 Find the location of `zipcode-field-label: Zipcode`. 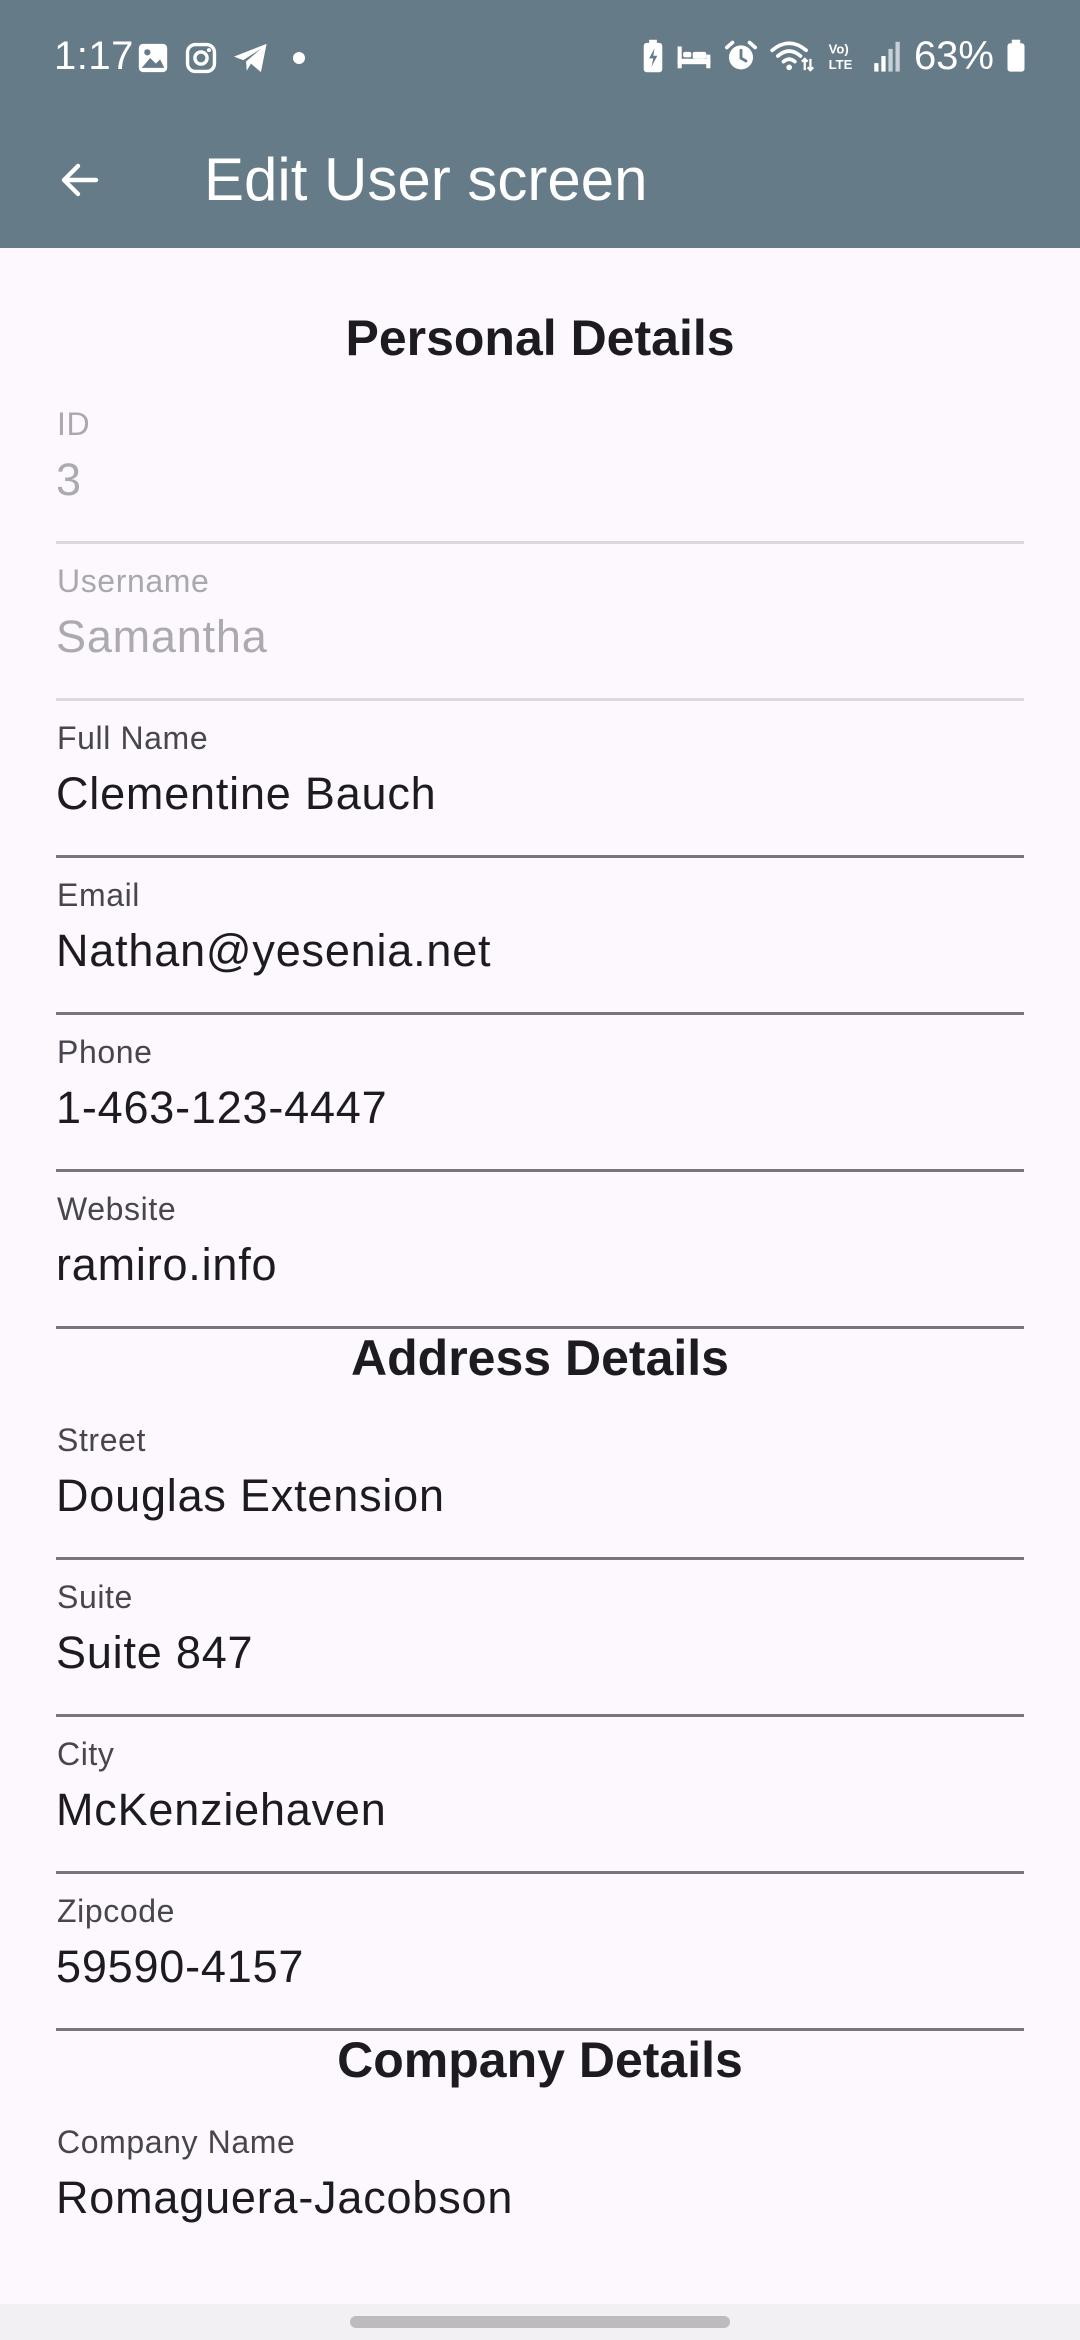

zipcode-field-label: Zipcode is located at coordinates (116, 1911).